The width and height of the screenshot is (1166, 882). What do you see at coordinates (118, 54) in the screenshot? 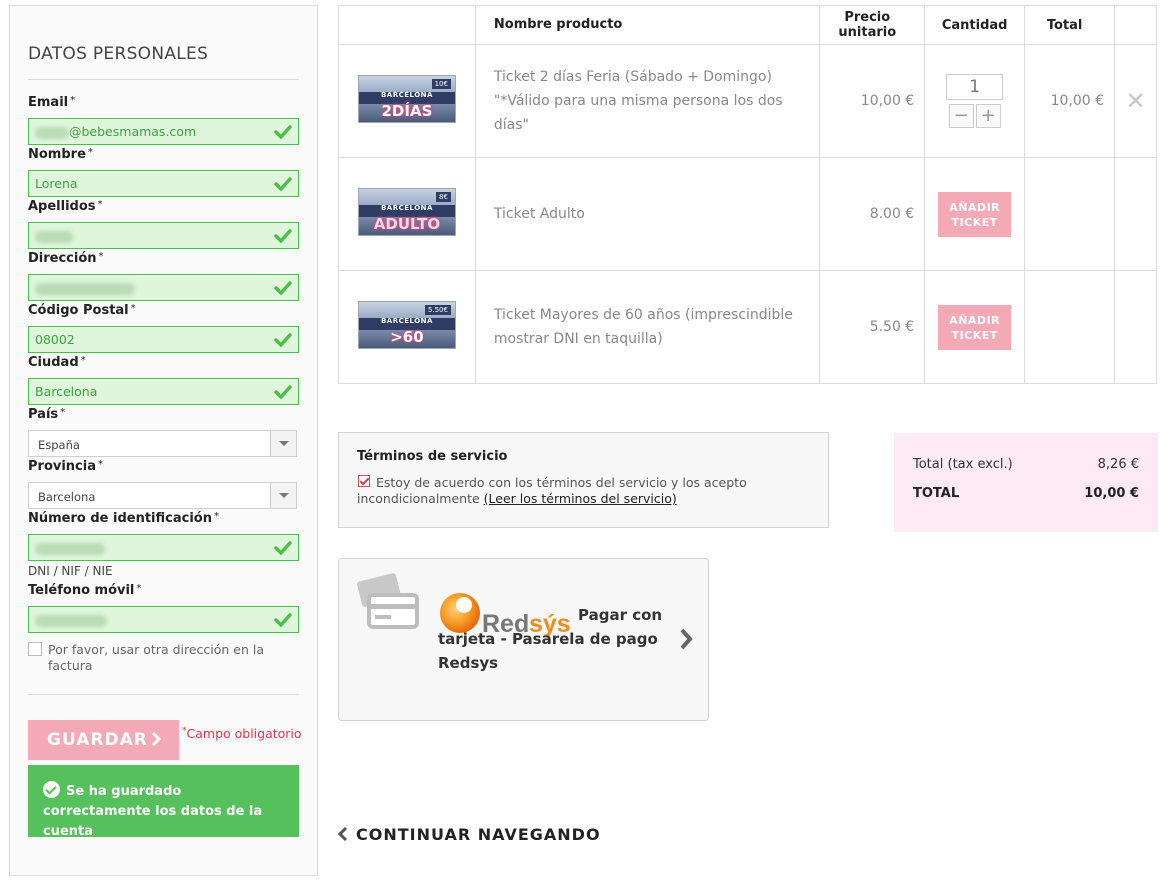
I see `panel-title: DATOS PERSONALES` at bounding box center [118, 54].